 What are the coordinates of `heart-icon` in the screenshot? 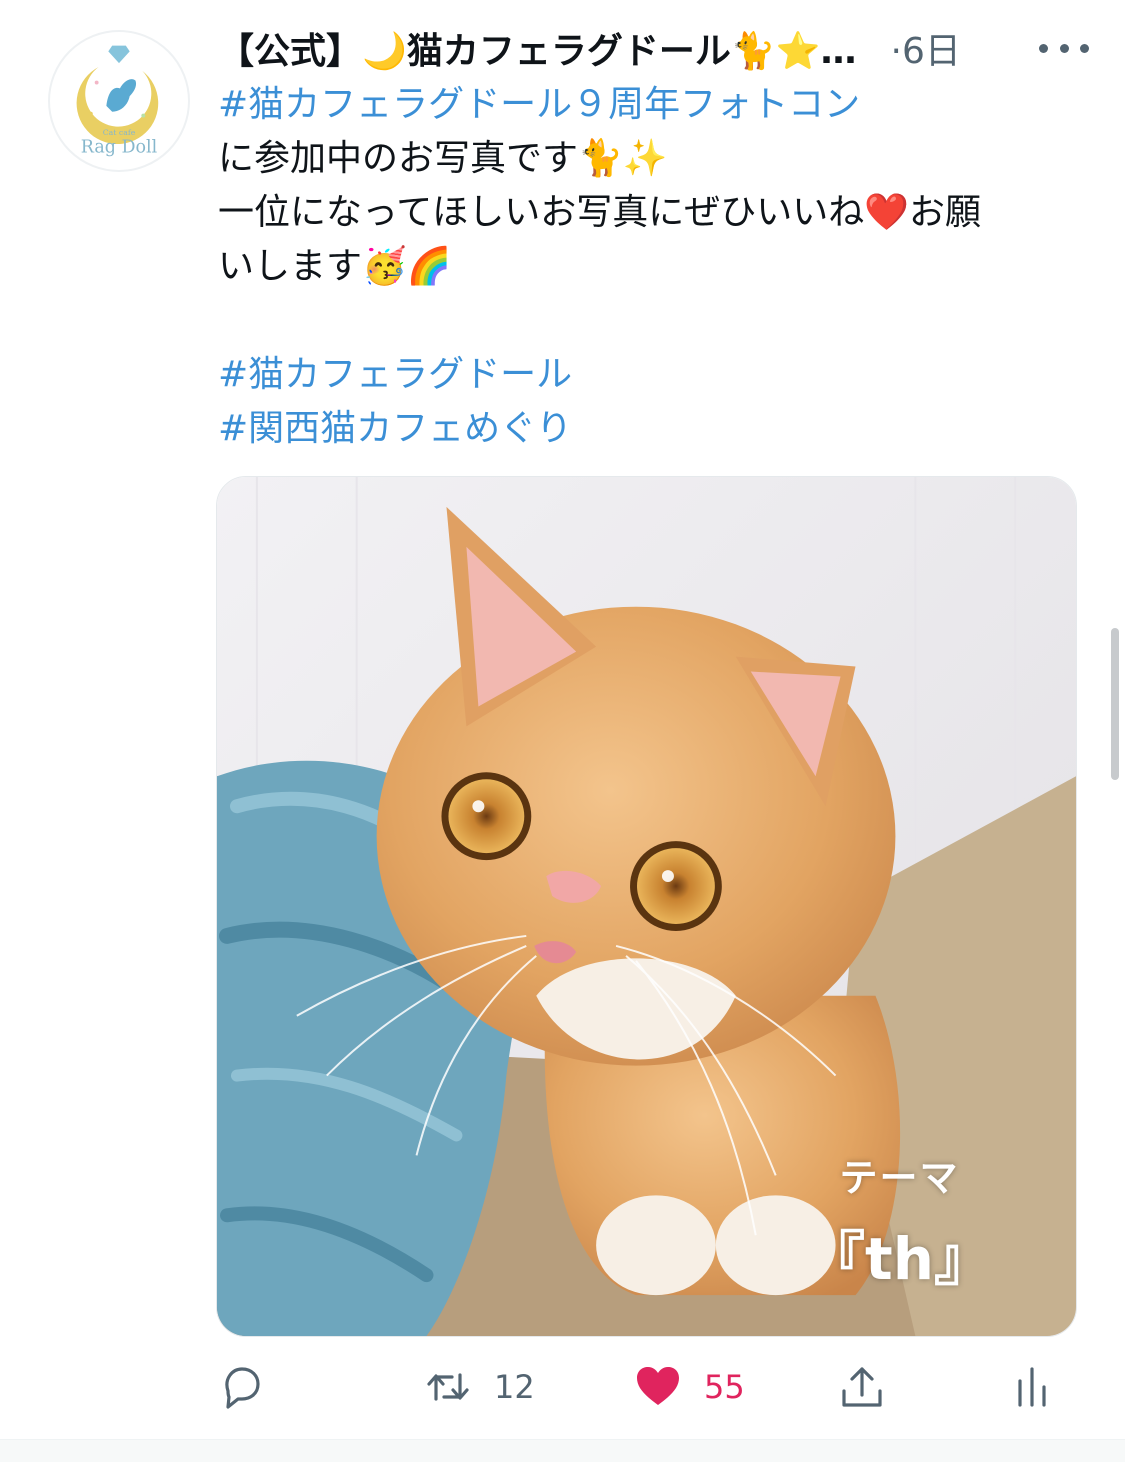 It's located at (658, 1386).